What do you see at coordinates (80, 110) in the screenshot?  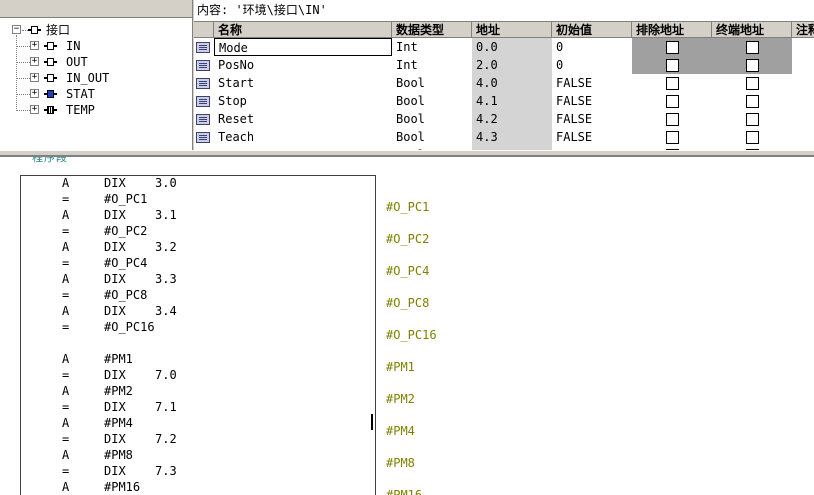 I see `tree-item-temp: TEMP` at bounding box center [80, 110].